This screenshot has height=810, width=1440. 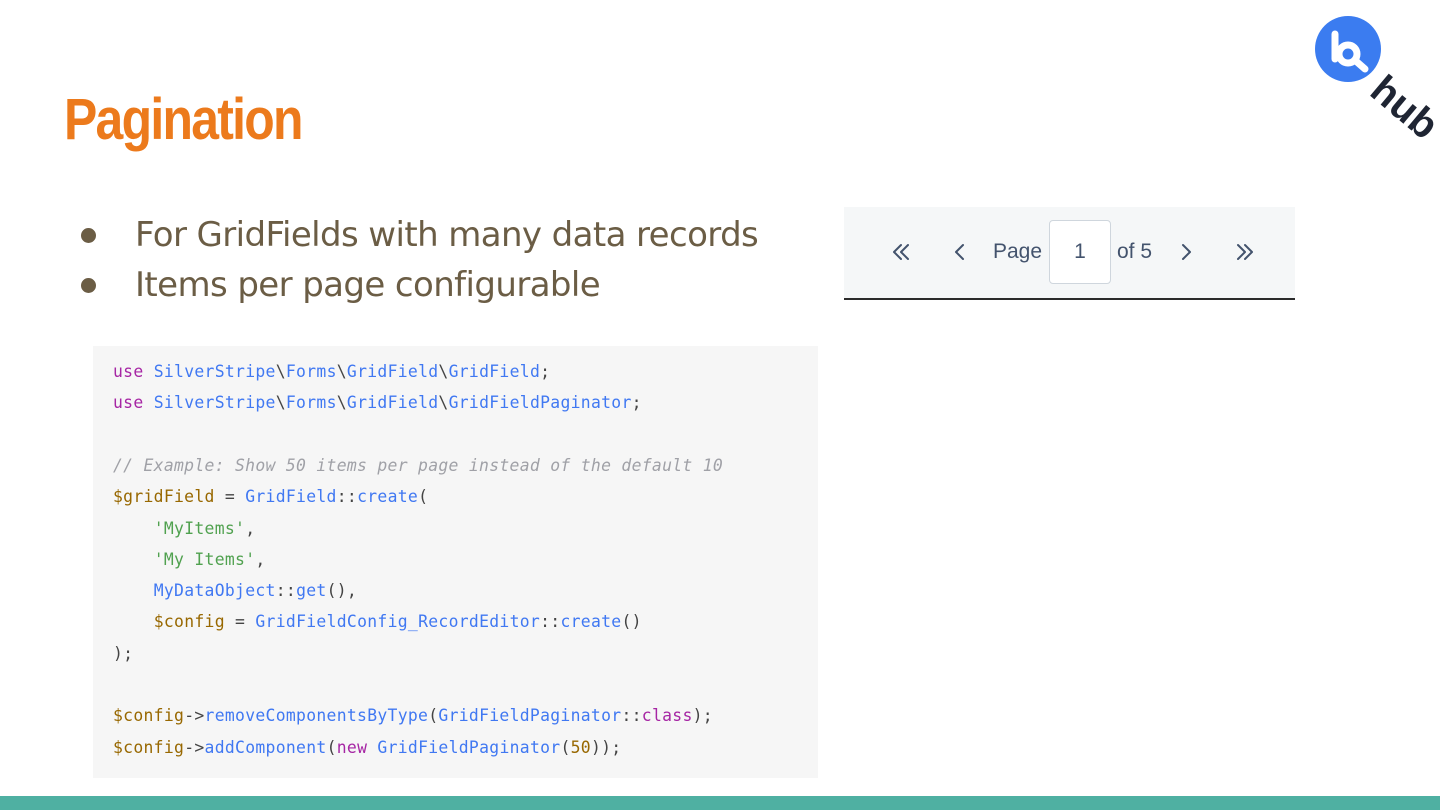 What do you see at coordinates (316, 716) in the screenshot?
I see `code-token: removeComponentsByType` at bounding box center [316, 716].